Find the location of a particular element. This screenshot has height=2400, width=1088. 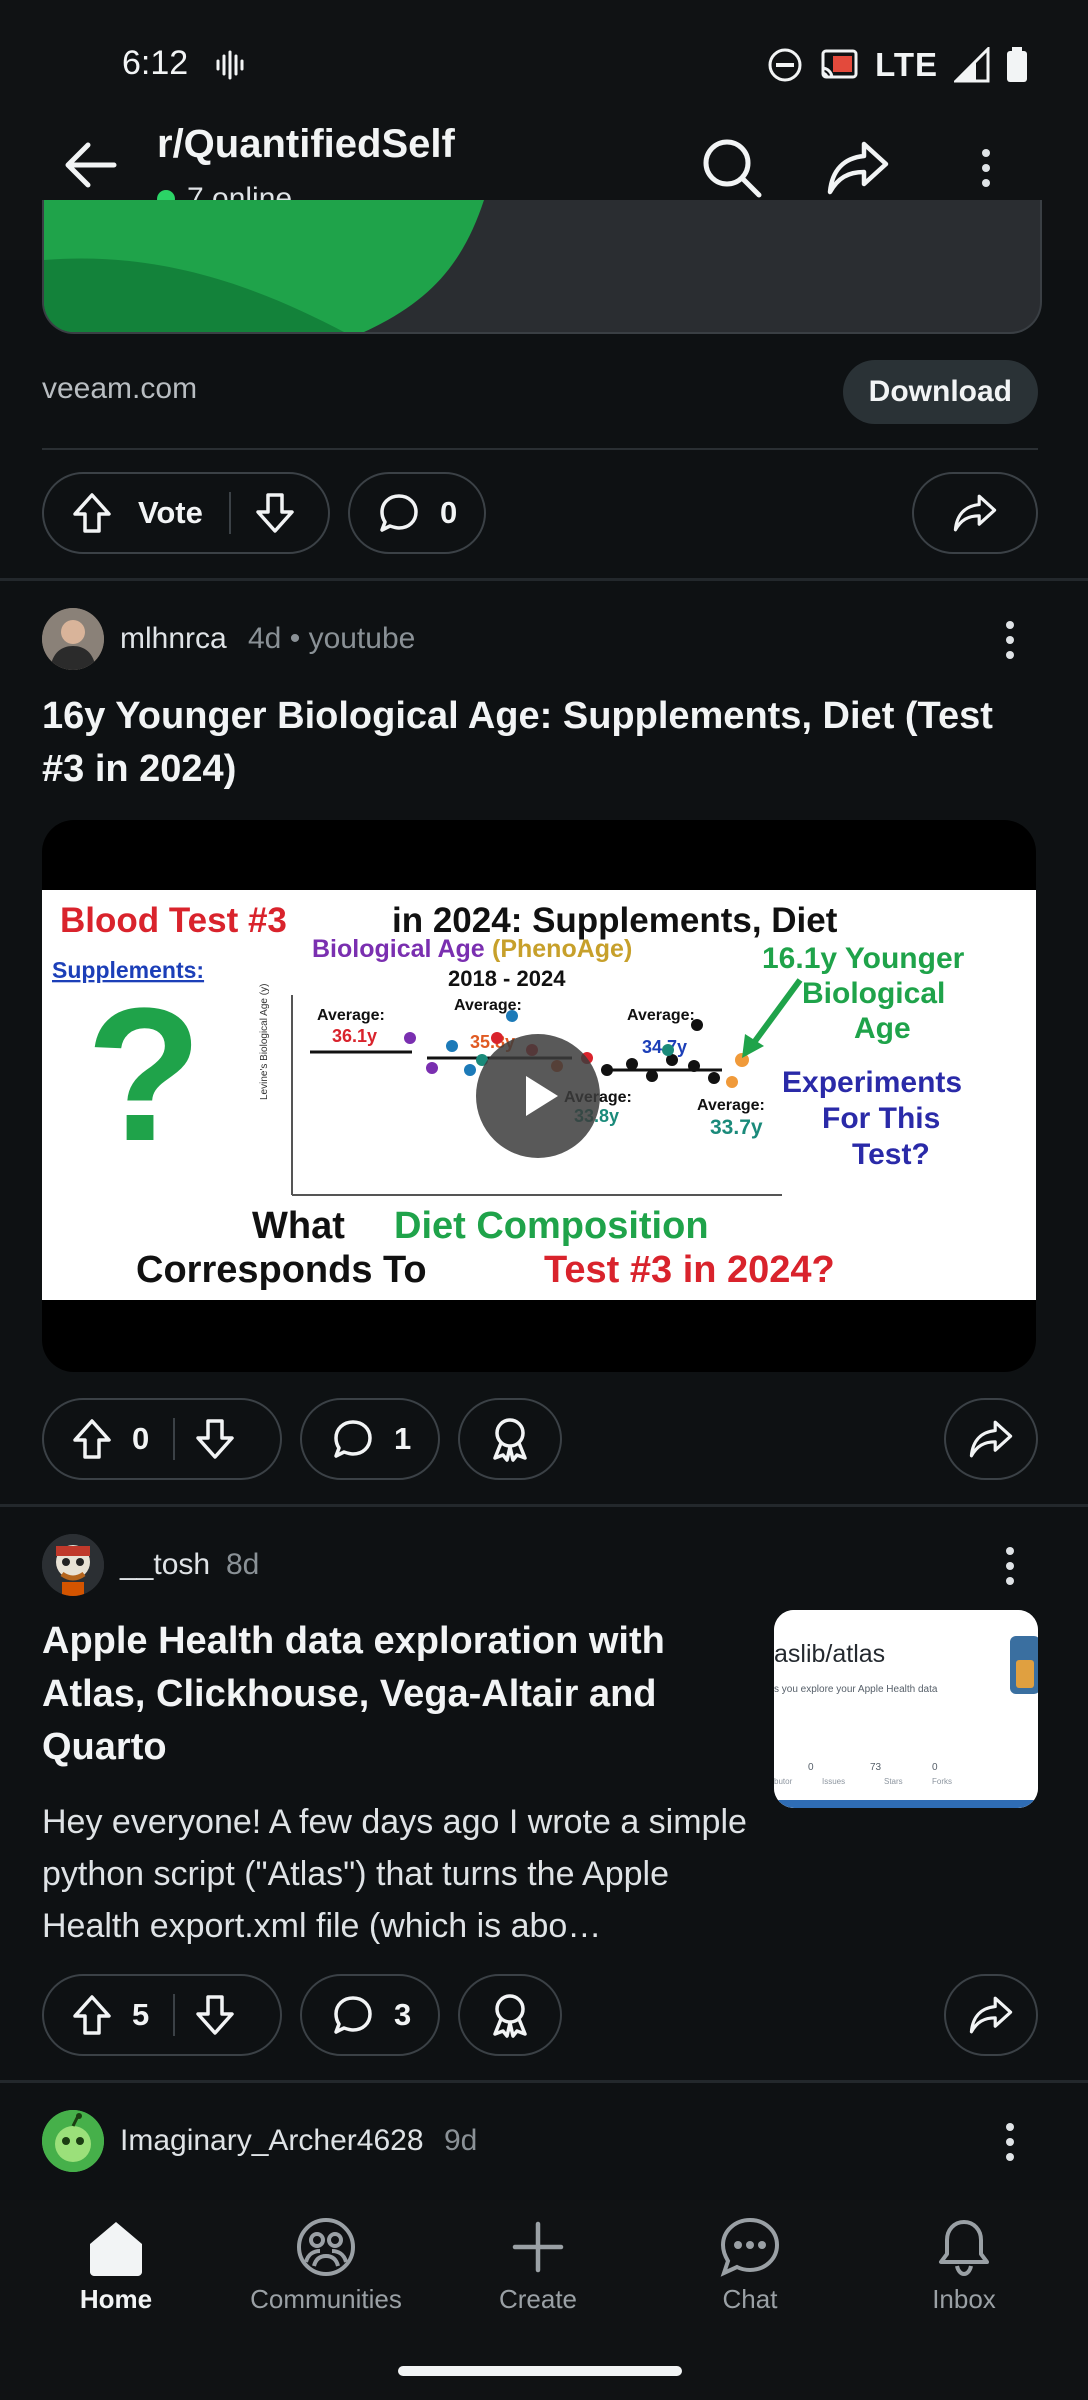

thumb-stat1-label: Issues is located at coordinates (833, 1781).